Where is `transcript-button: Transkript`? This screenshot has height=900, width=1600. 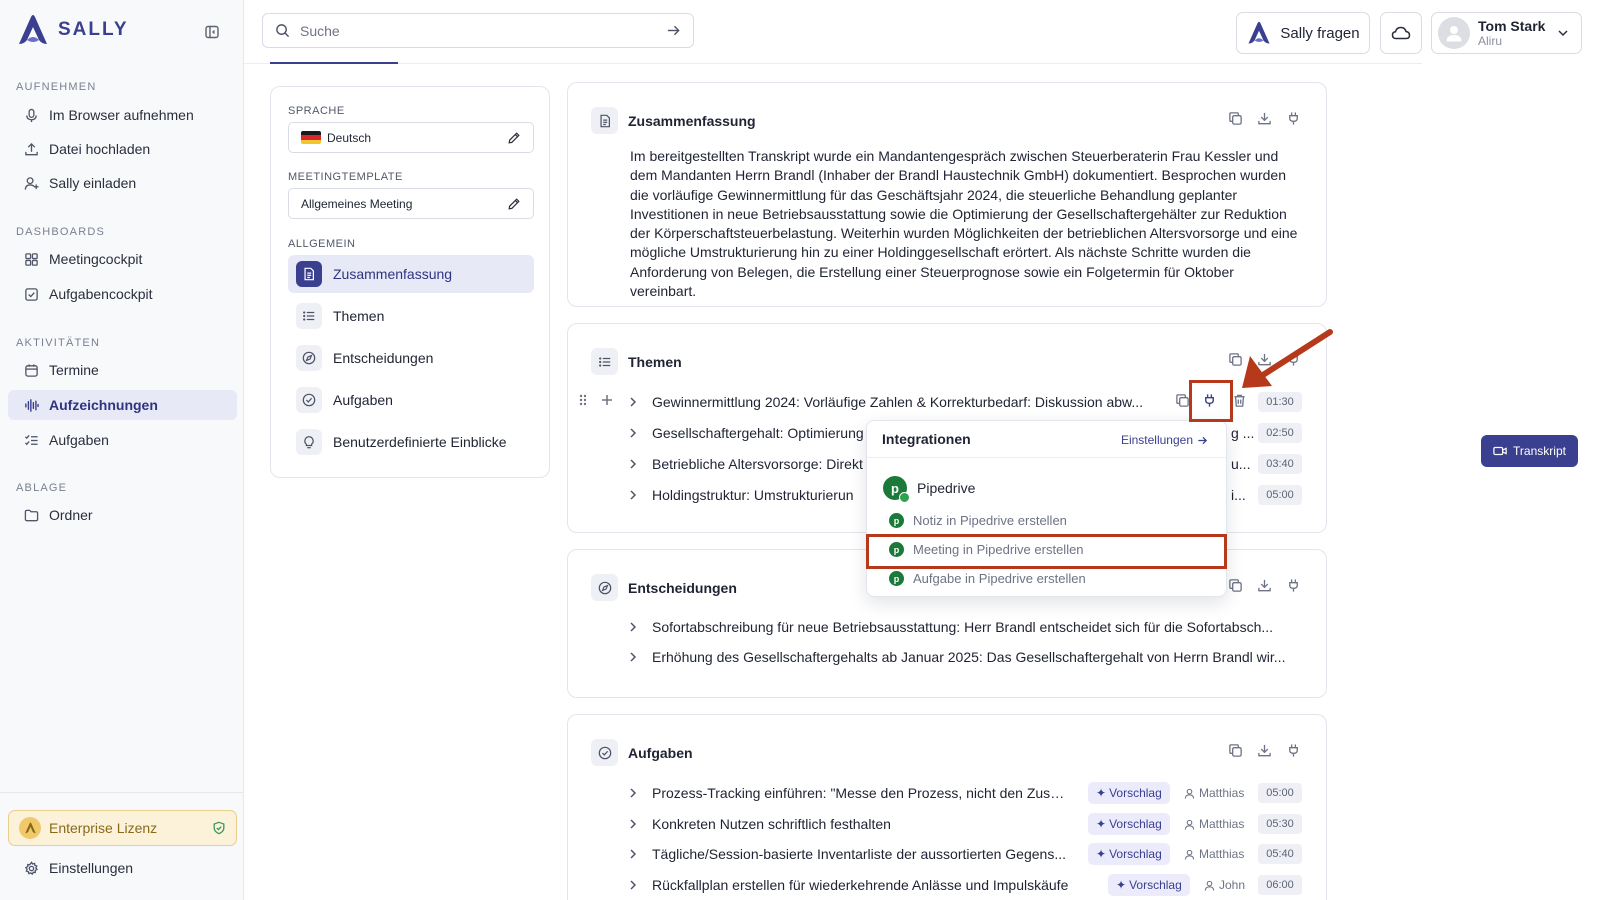
transcript-button: Transkript is located at coordinates (1529, 451).